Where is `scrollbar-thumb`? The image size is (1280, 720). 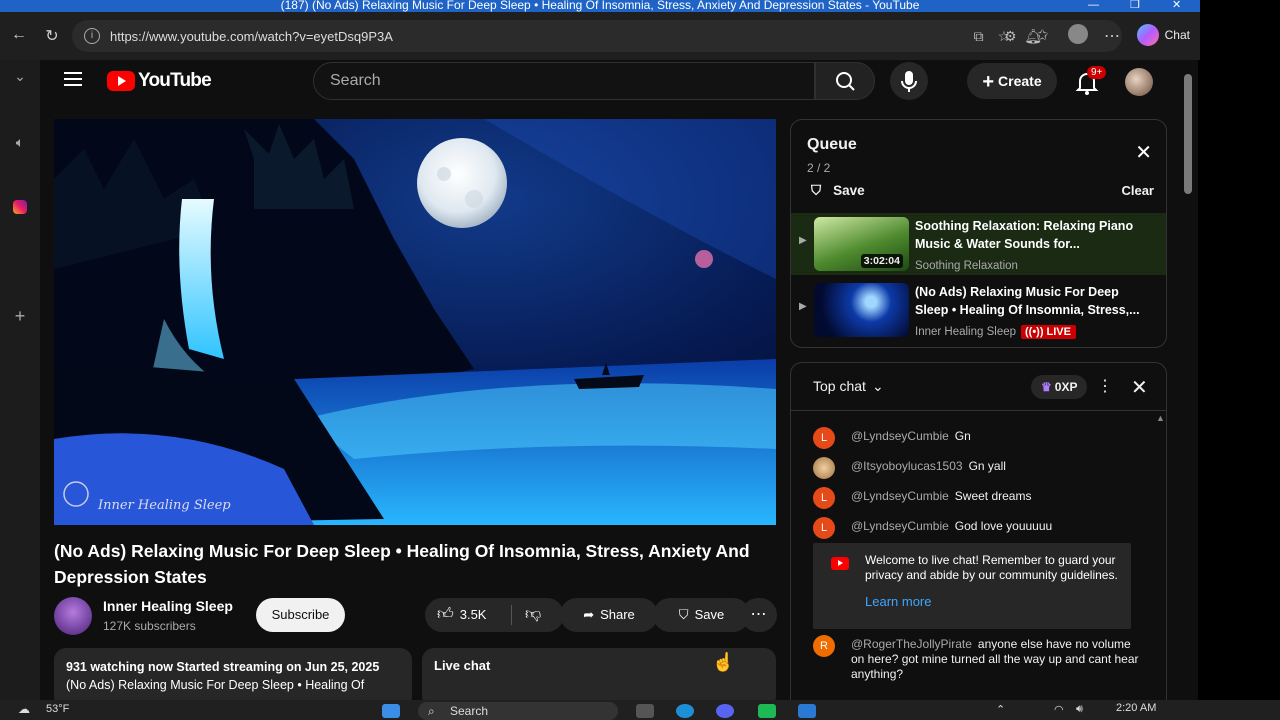
scrollbar-thumb is located at coordinates (1188, 134).